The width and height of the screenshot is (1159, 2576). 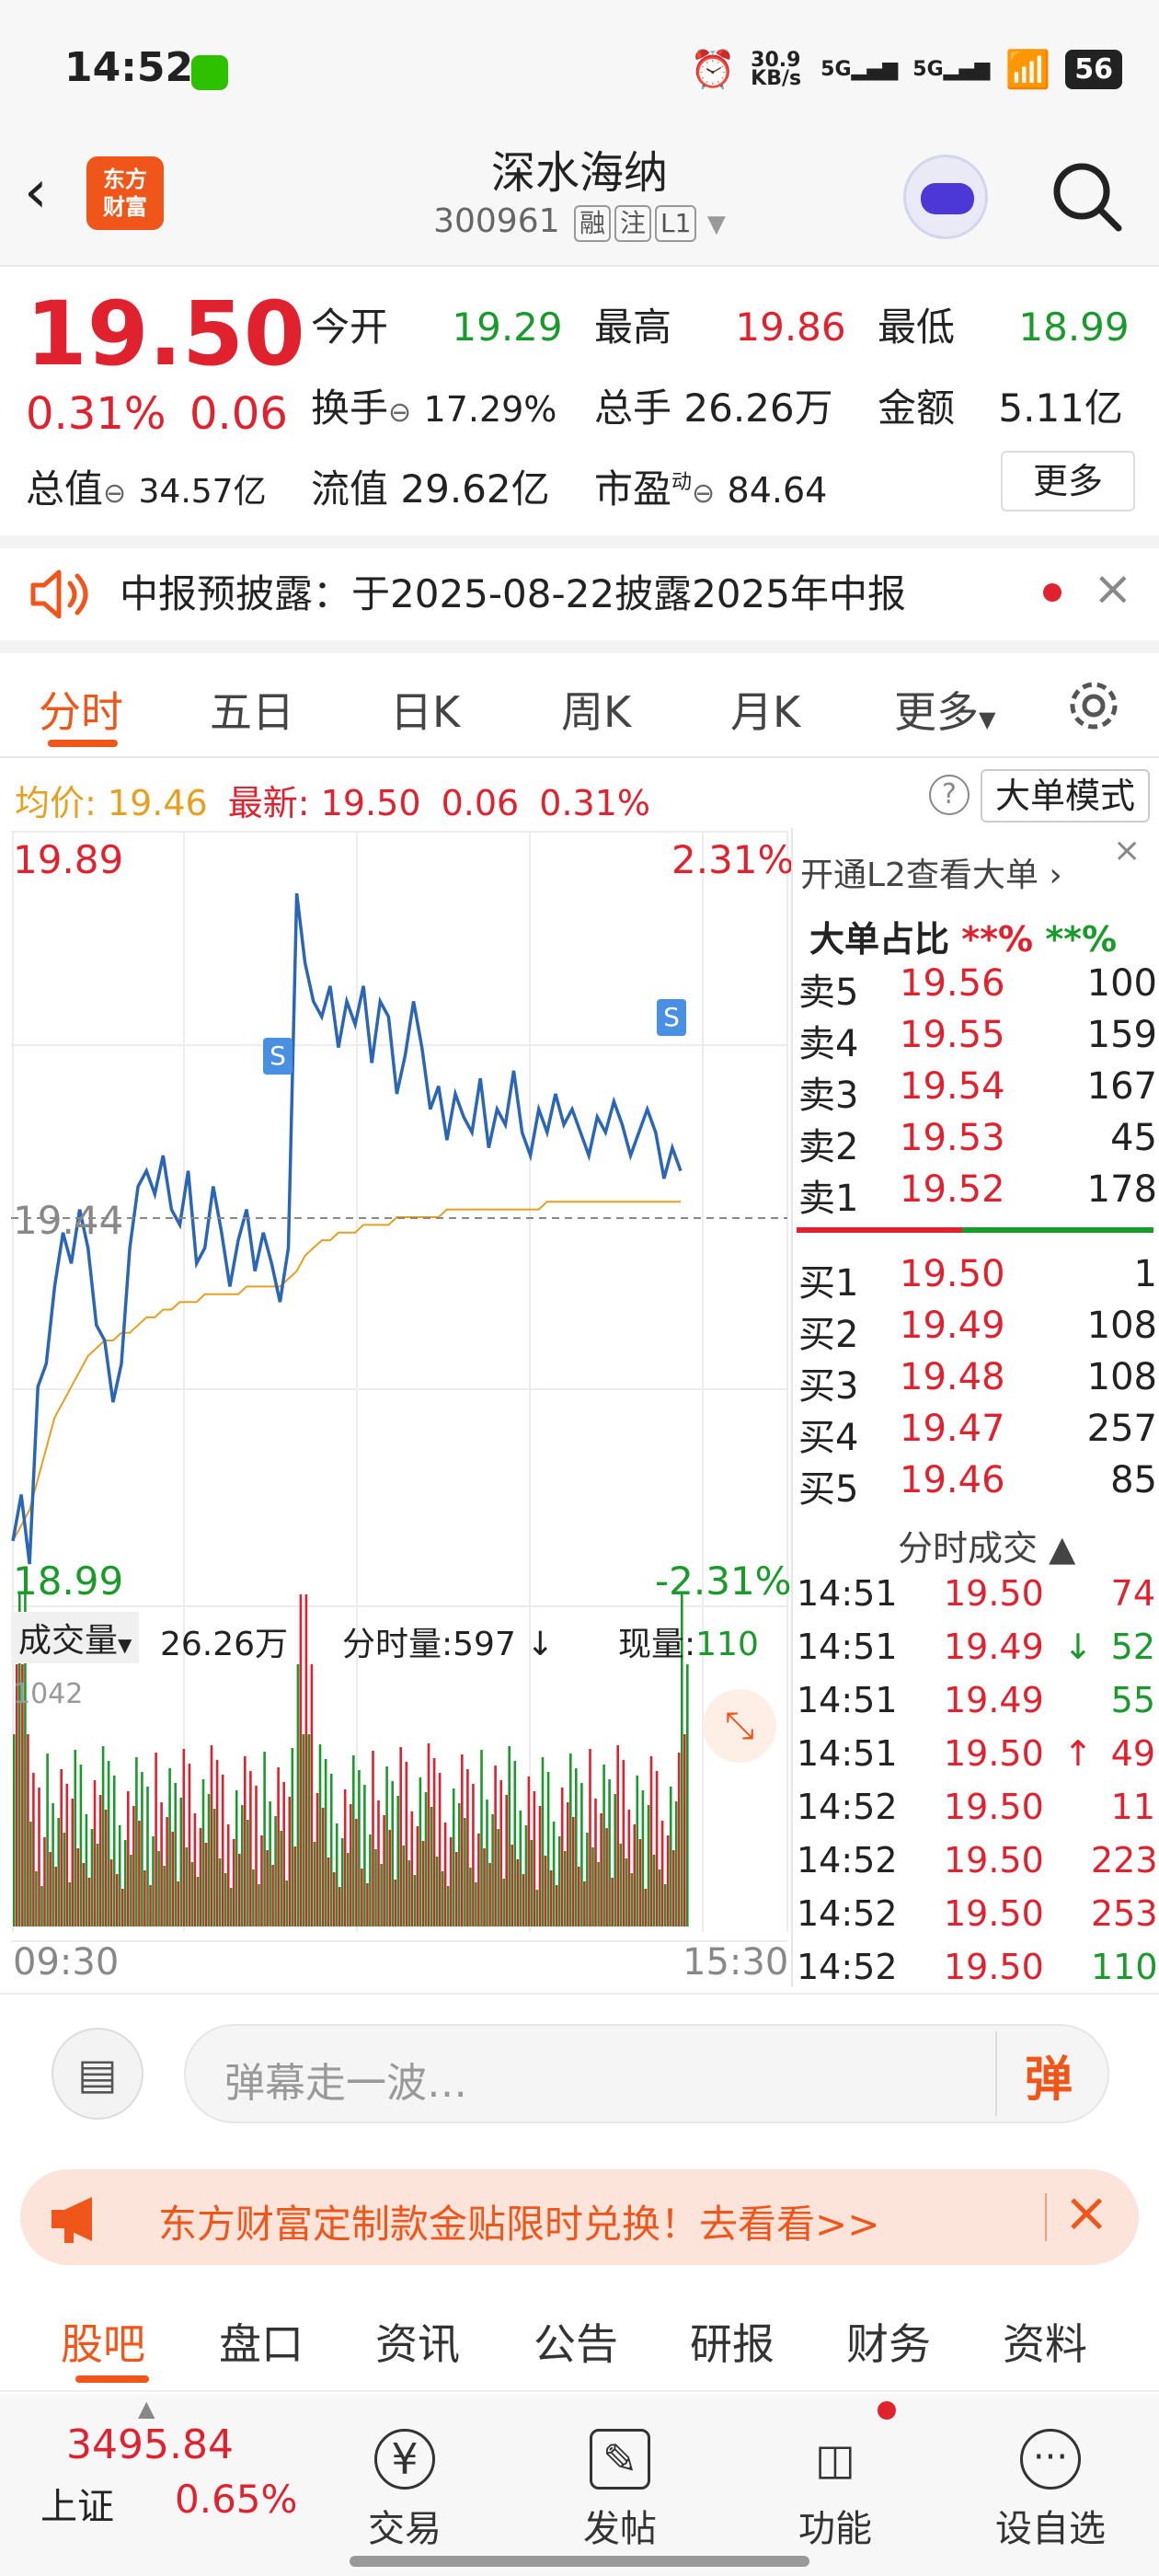 What do you see at coordinates (739, 1726) in the screenshot?
I see `expand-icon: ⤡` at bounding box center [739, 1726].